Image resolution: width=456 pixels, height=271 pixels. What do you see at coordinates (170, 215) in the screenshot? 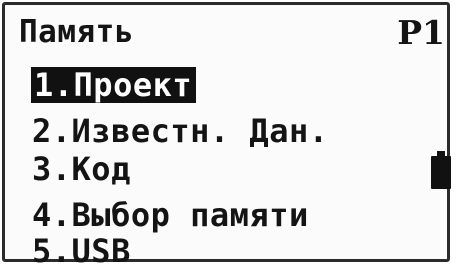
I see `menu-item-memory-select: 4.Выбор памяти` at bounding box center [170, 215].